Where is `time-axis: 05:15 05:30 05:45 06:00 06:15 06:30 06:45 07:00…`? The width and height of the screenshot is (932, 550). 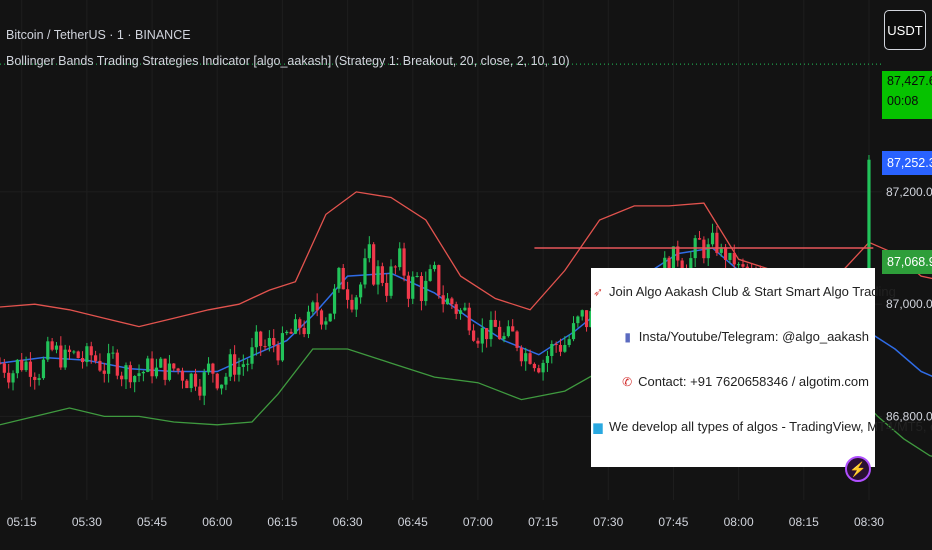
time-axis: 05:15 05:30 05:45 06:00 06:15 06:30 06:45 07:00… is located at coordinates (446, 522).